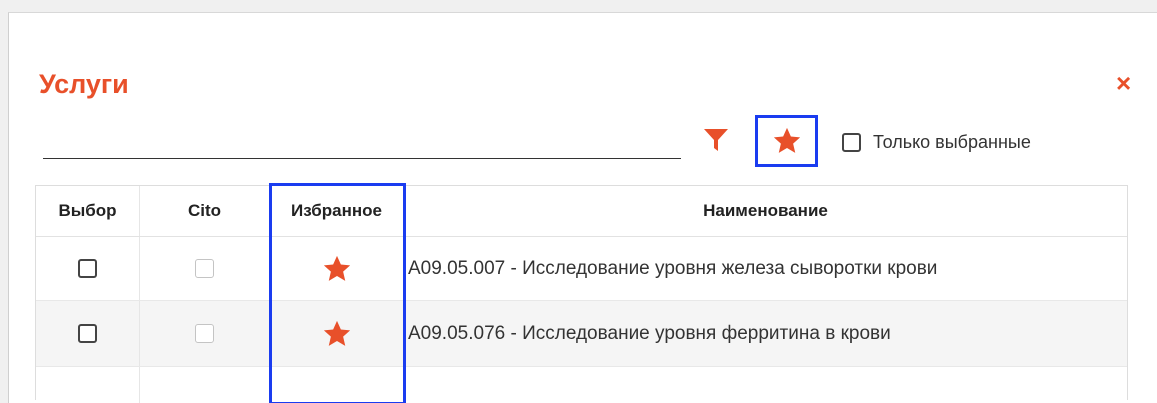 Image resolution: width=1157 pixels, height=403 pixels. I want to click on table-row-partial, so click(581, 385).